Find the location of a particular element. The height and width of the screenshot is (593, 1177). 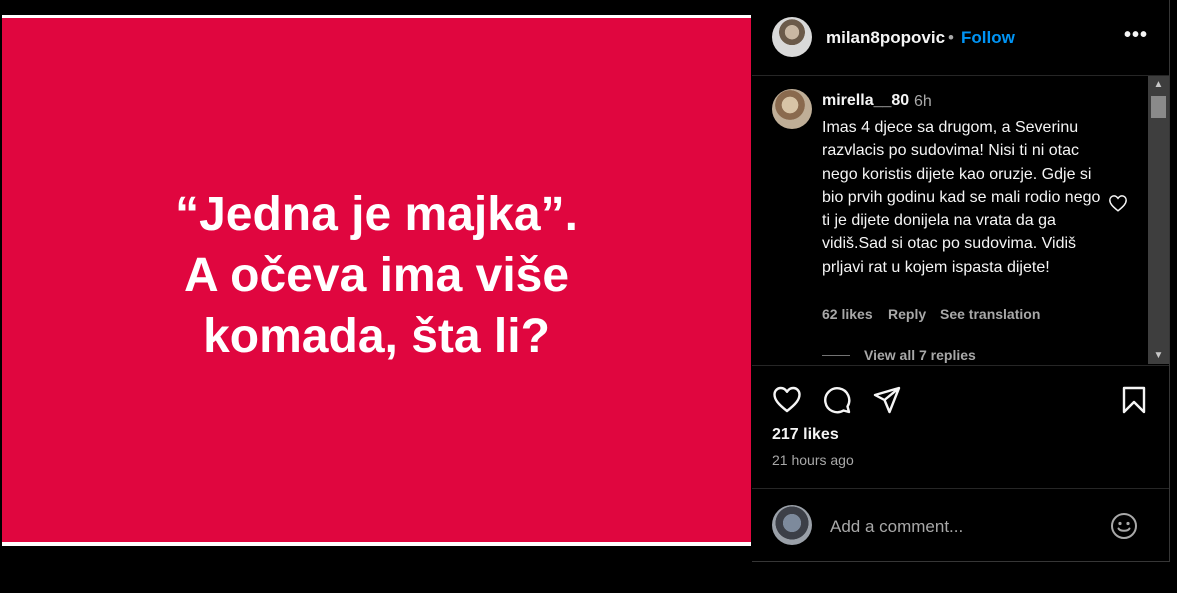

post-actions is located at coordinates (960, 399).